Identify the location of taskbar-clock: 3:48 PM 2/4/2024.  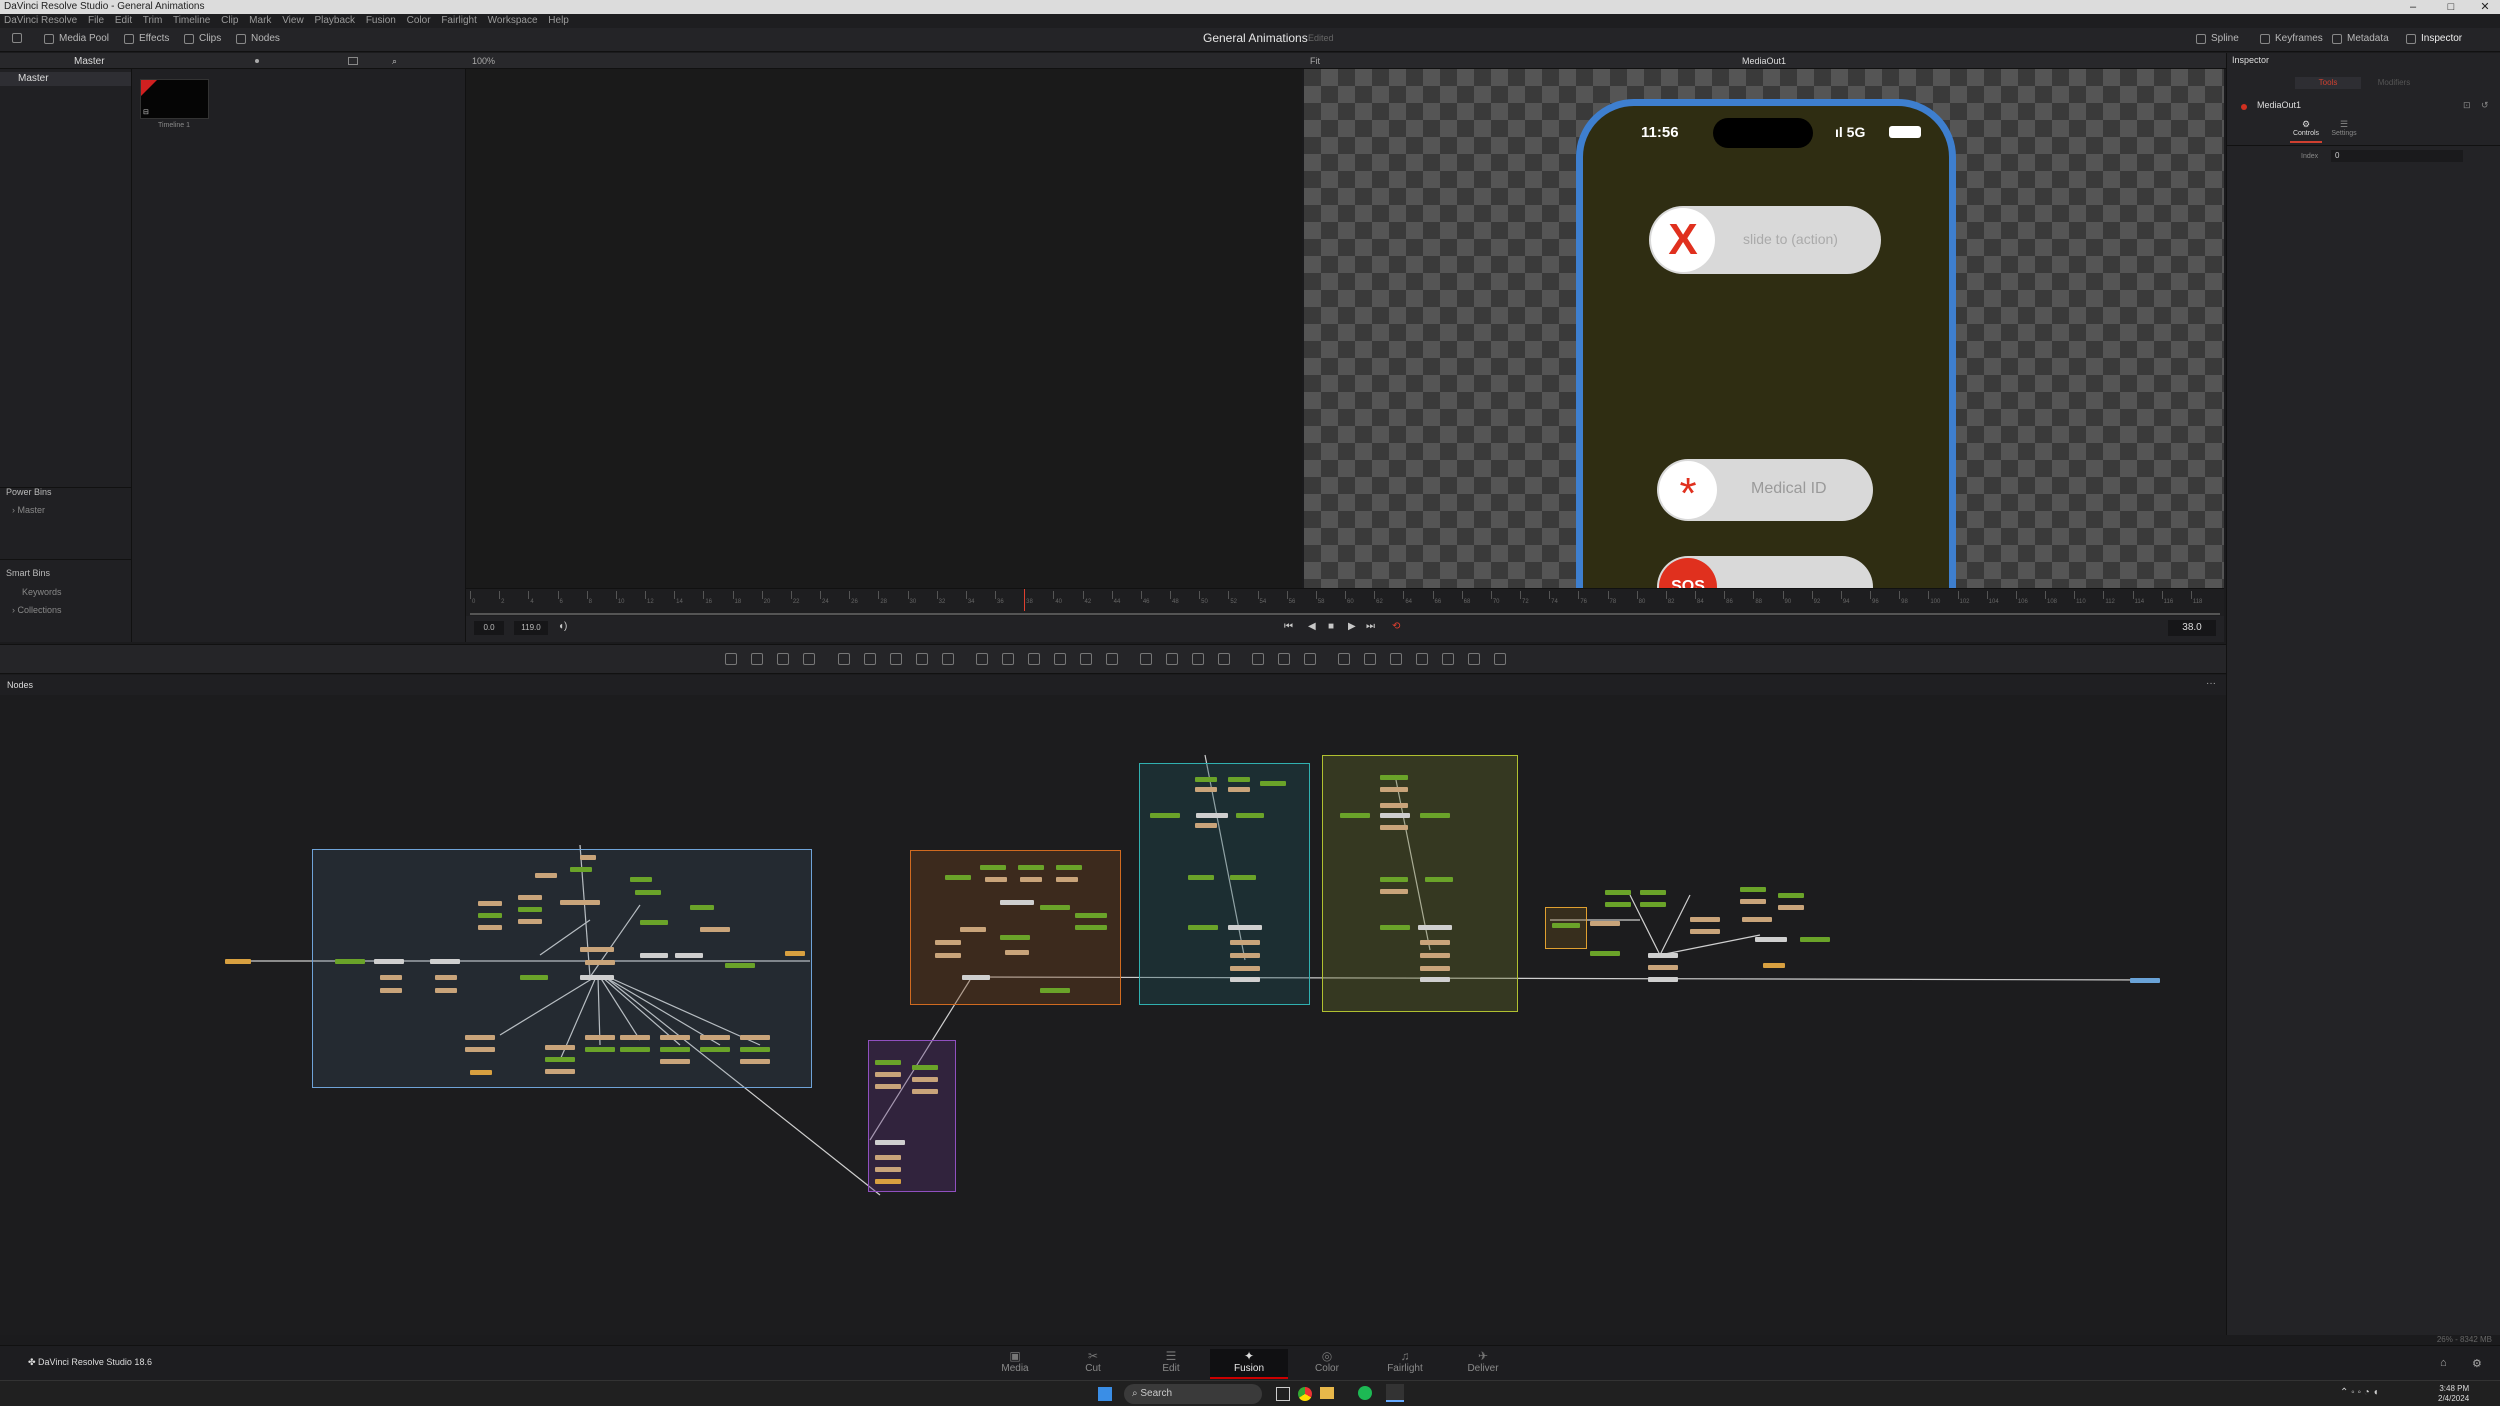
(2453, 1394).